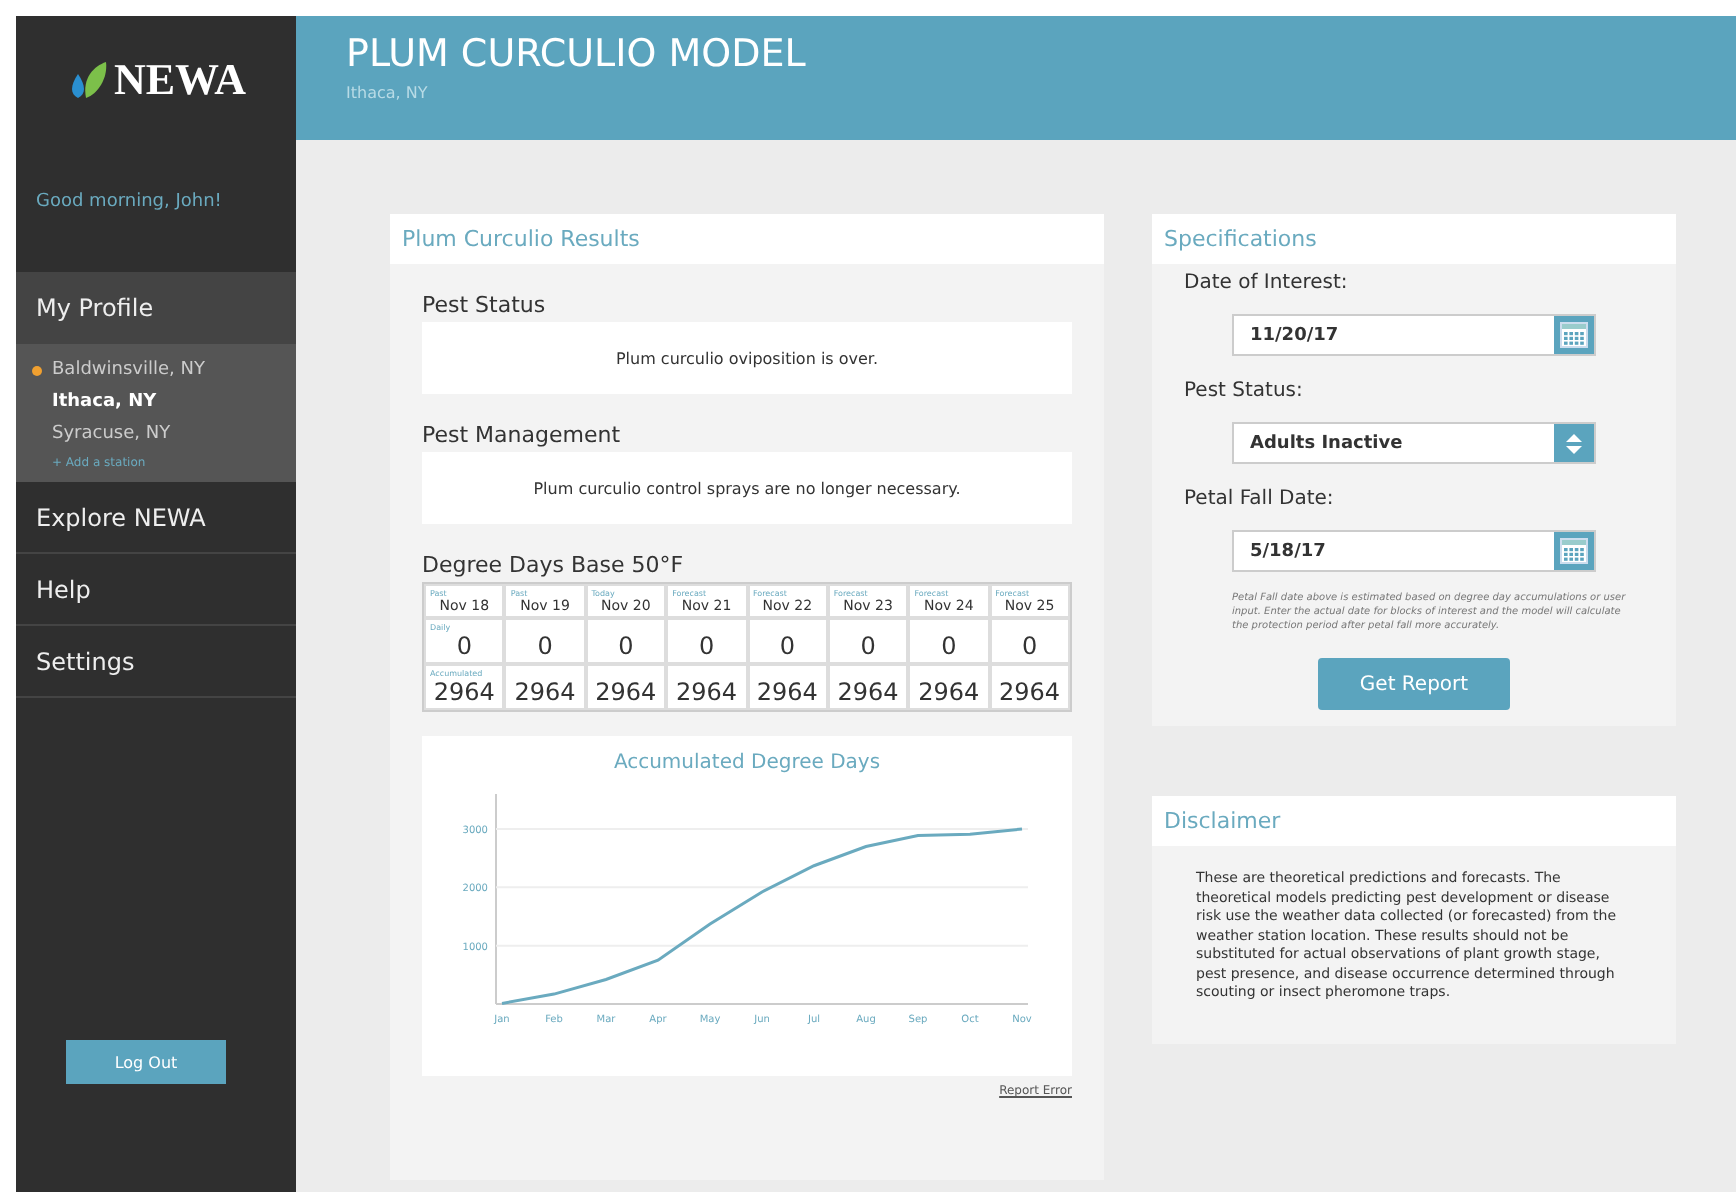 This screenshot has height=1192, width=1736. Describe the element at coordinates (166, 370) in the screenshot. I see `station-item: Baldwinsville, NY` at that location.